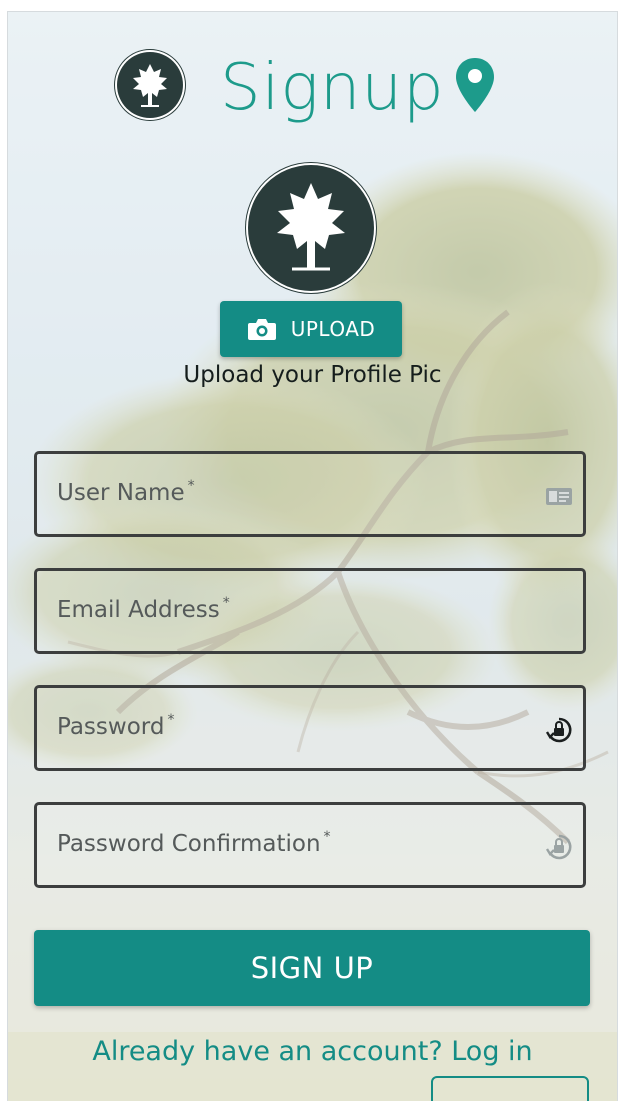  I want to click on email-field: Email Address *, so click(310, 611).